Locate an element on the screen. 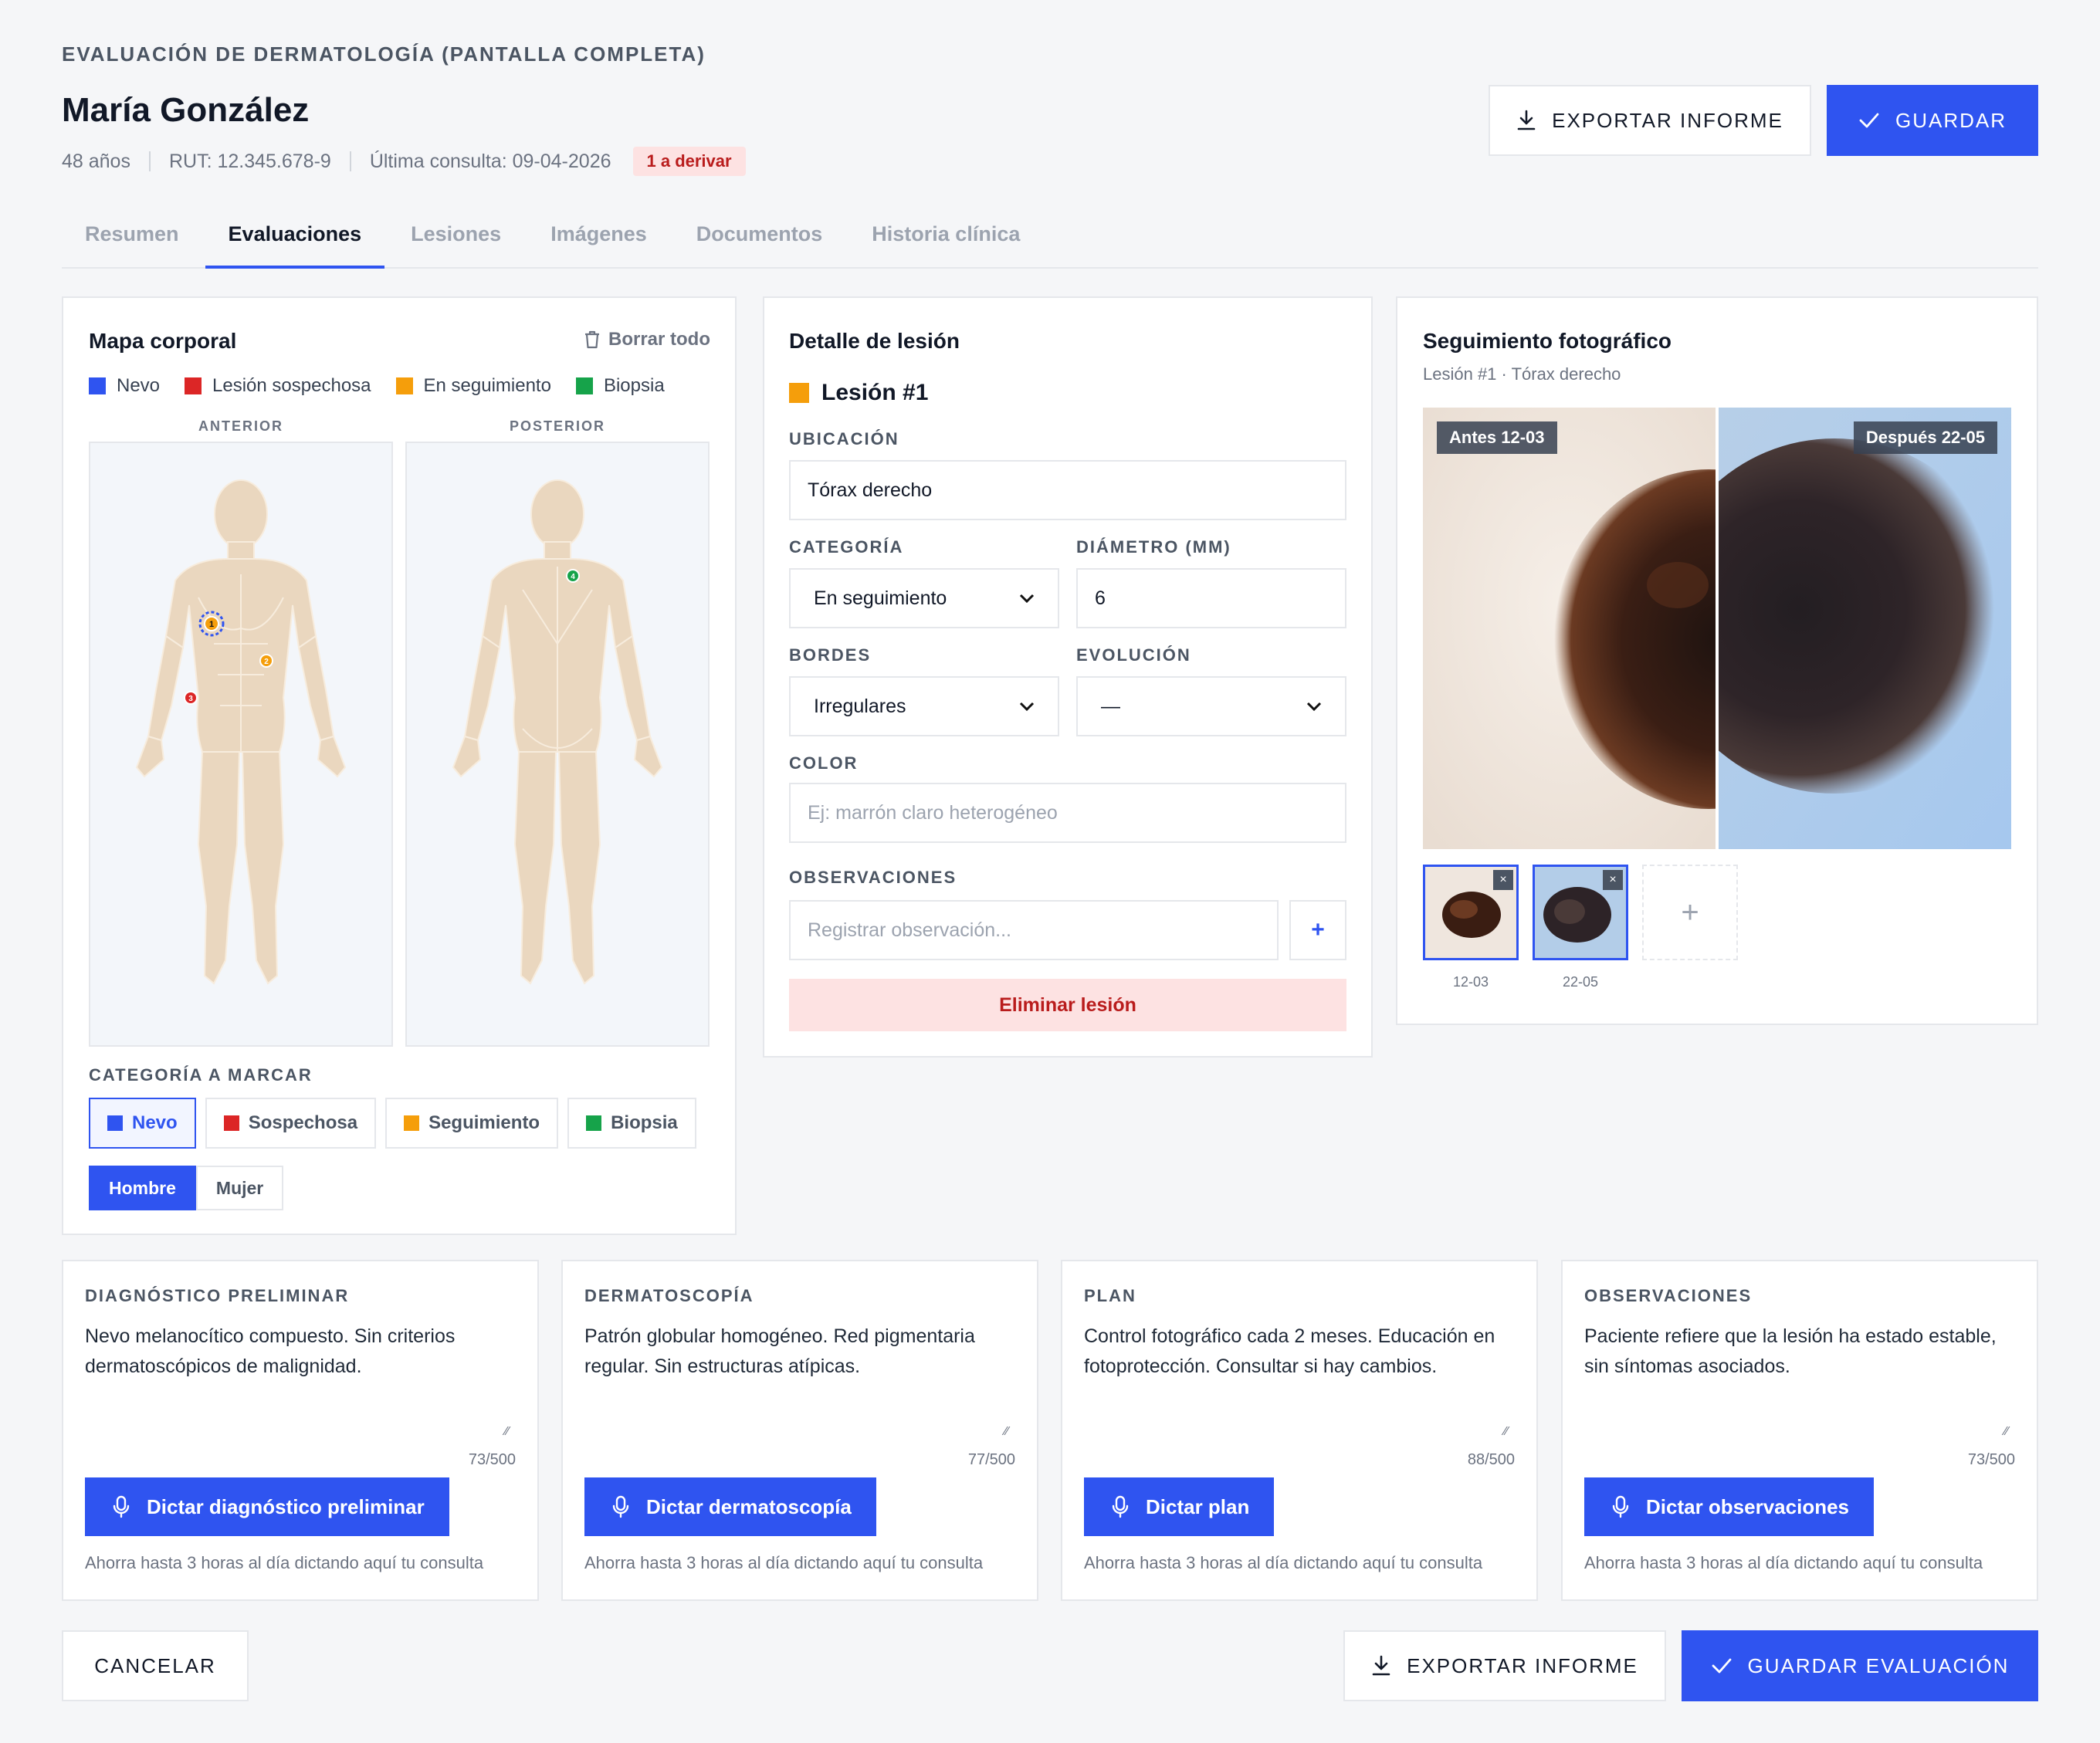 The height and width of the screenshot is (1743, 2100). legend-item: Nevo is located at coordinates (125, 386).